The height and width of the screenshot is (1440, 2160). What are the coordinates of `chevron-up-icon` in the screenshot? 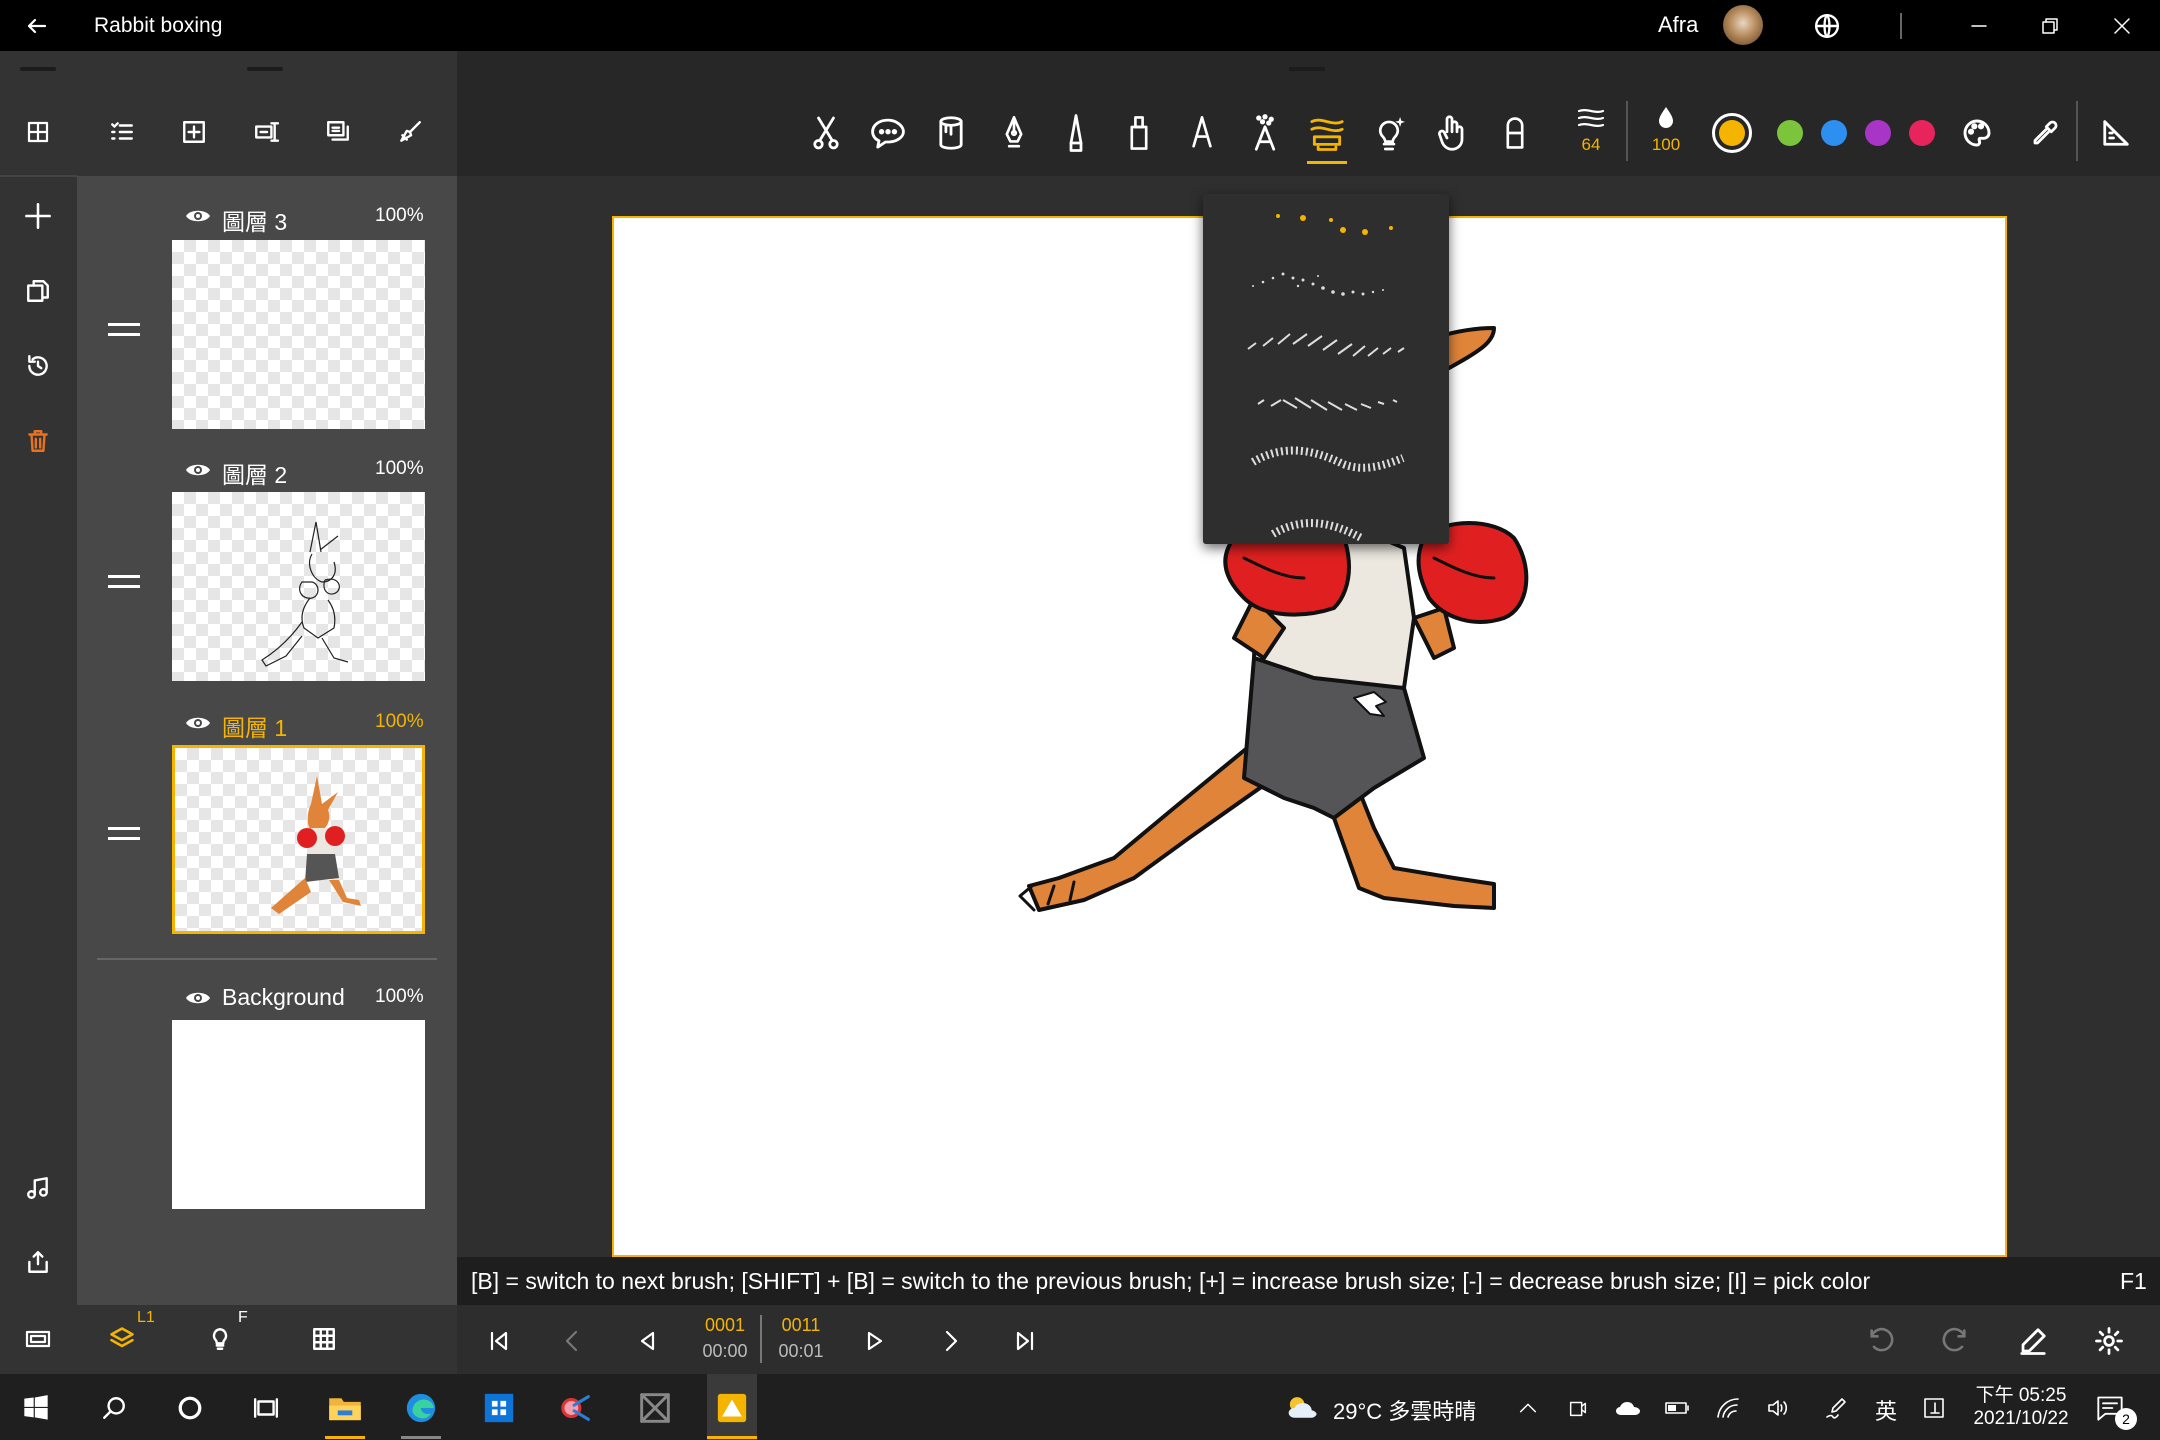 It's located at (1528, 1408).